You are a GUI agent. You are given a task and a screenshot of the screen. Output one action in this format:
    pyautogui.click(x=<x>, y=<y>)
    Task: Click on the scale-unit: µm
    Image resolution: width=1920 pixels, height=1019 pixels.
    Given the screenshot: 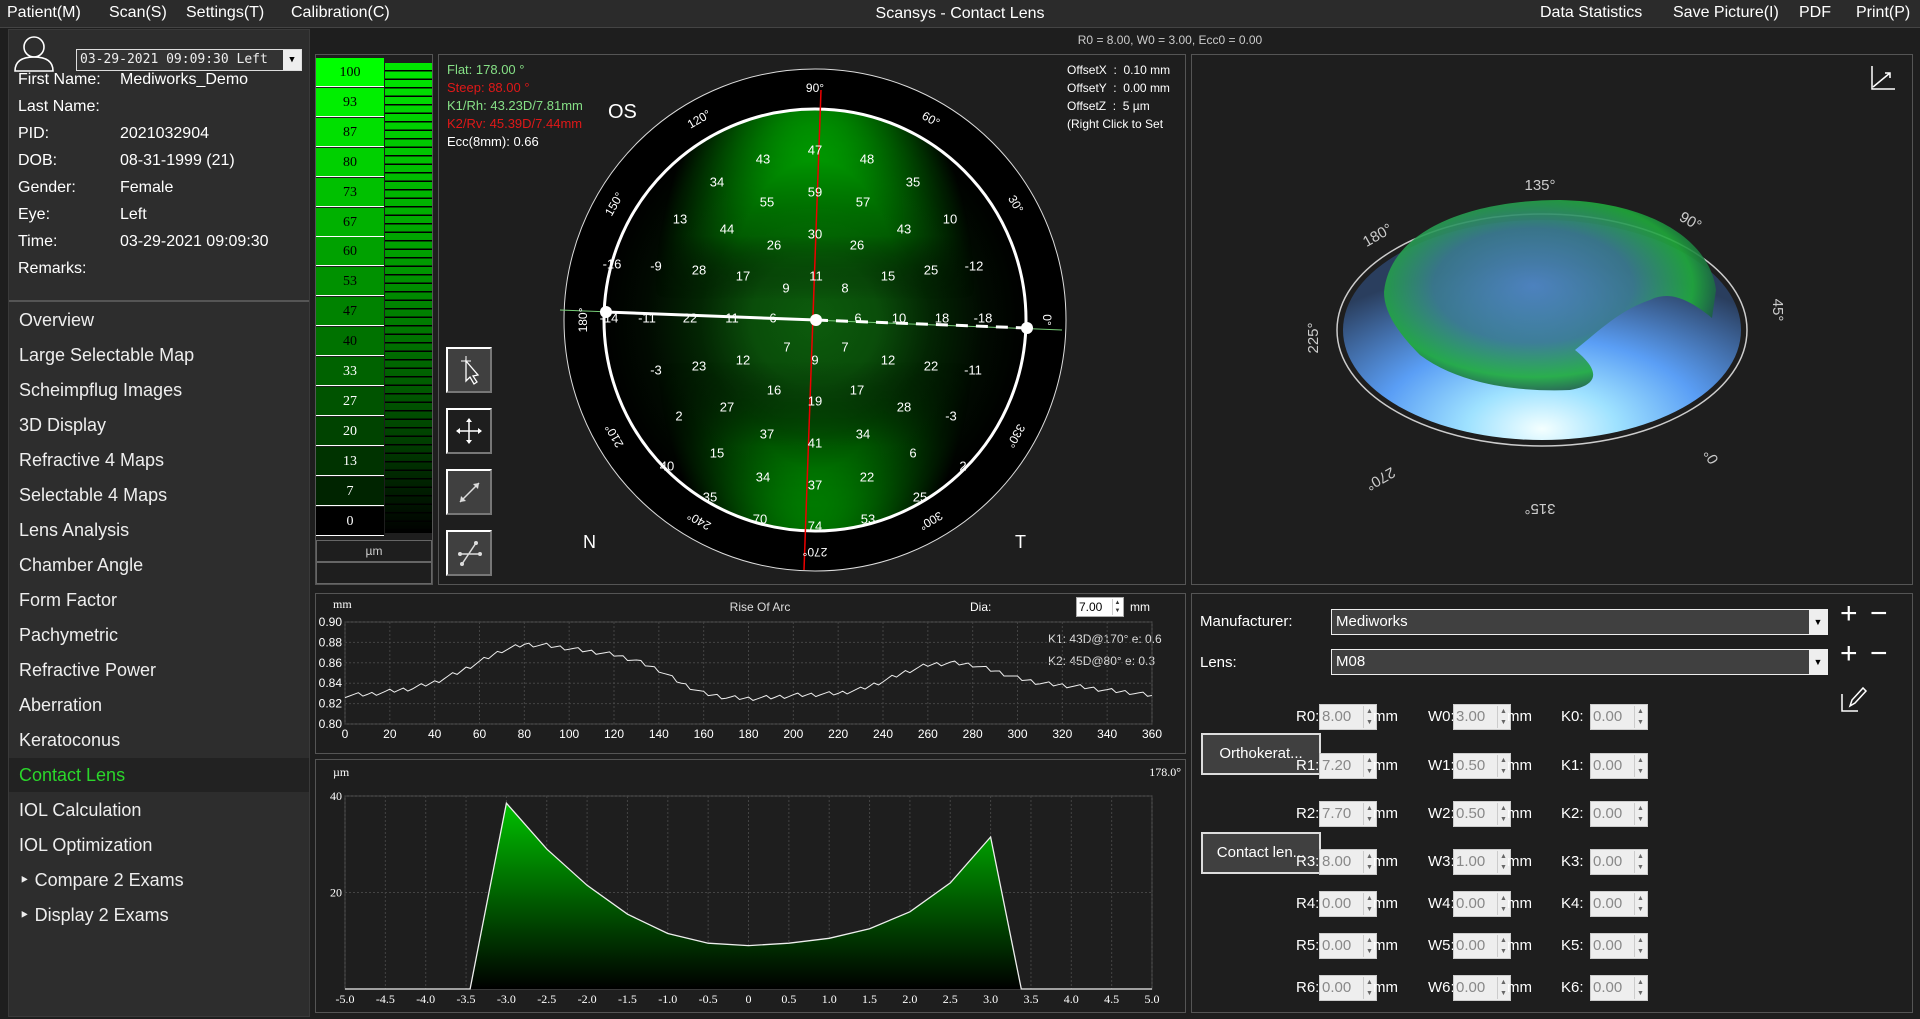 What is the action you would take?
    pyautogui.click(x=374, y=551)
    